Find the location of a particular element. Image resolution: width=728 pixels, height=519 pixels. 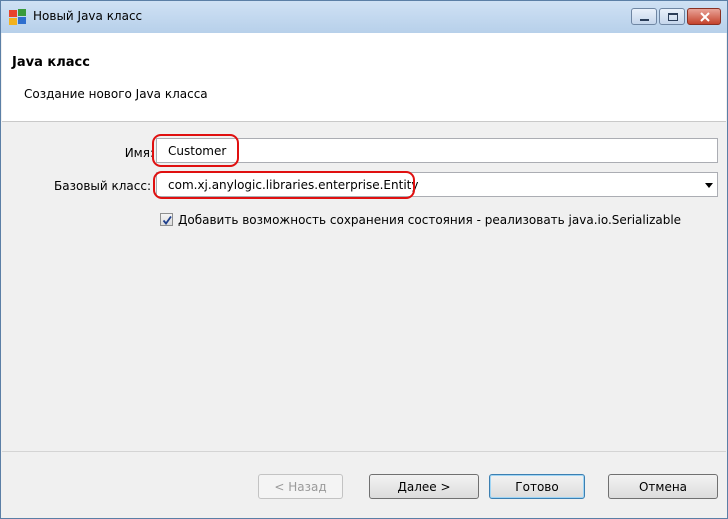

base-class-label: Базовый класс: is located at coordinates (102, 186).